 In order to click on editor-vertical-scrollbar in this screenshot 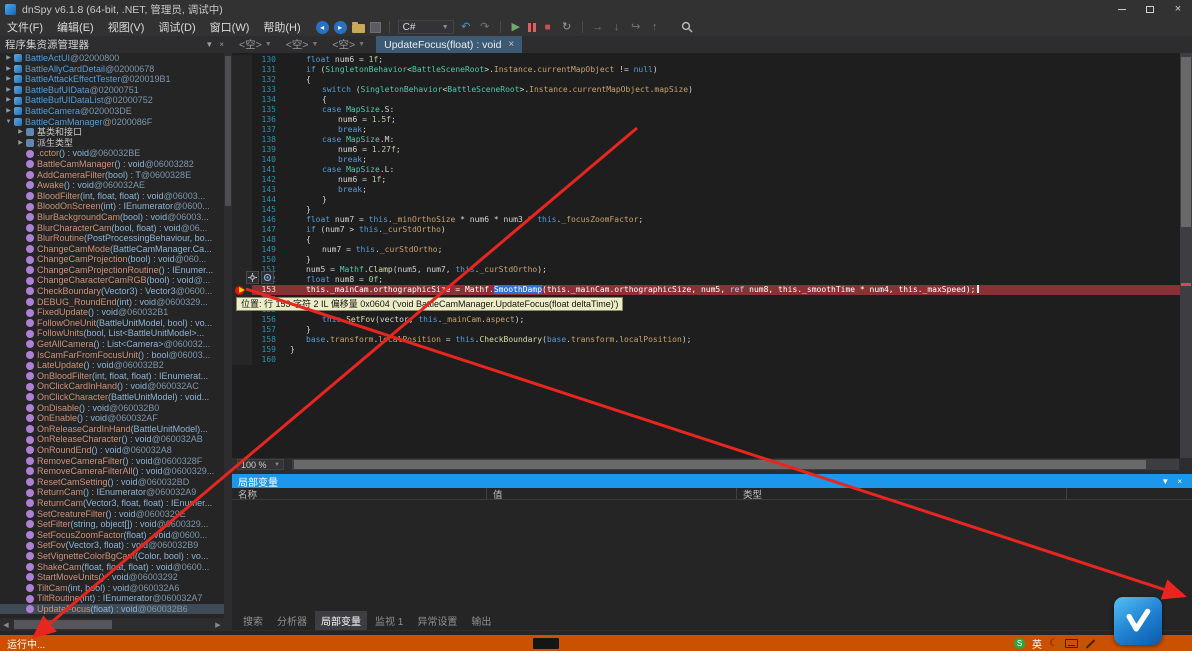, I will do `click(1186, 255)`.